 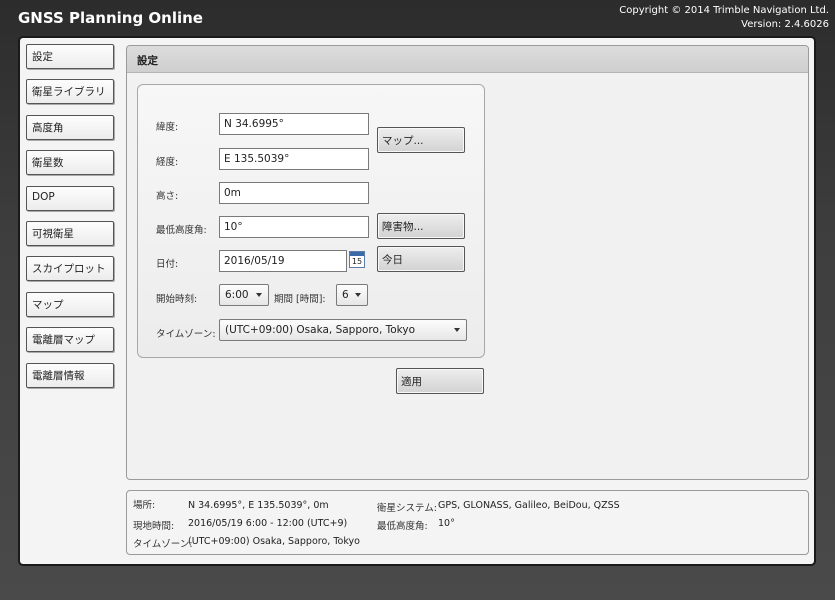 I want to click on status-timezone-value: (UTC+09:00) Osaka, Sapporo, Tokyo, so click(x=274, y=541).